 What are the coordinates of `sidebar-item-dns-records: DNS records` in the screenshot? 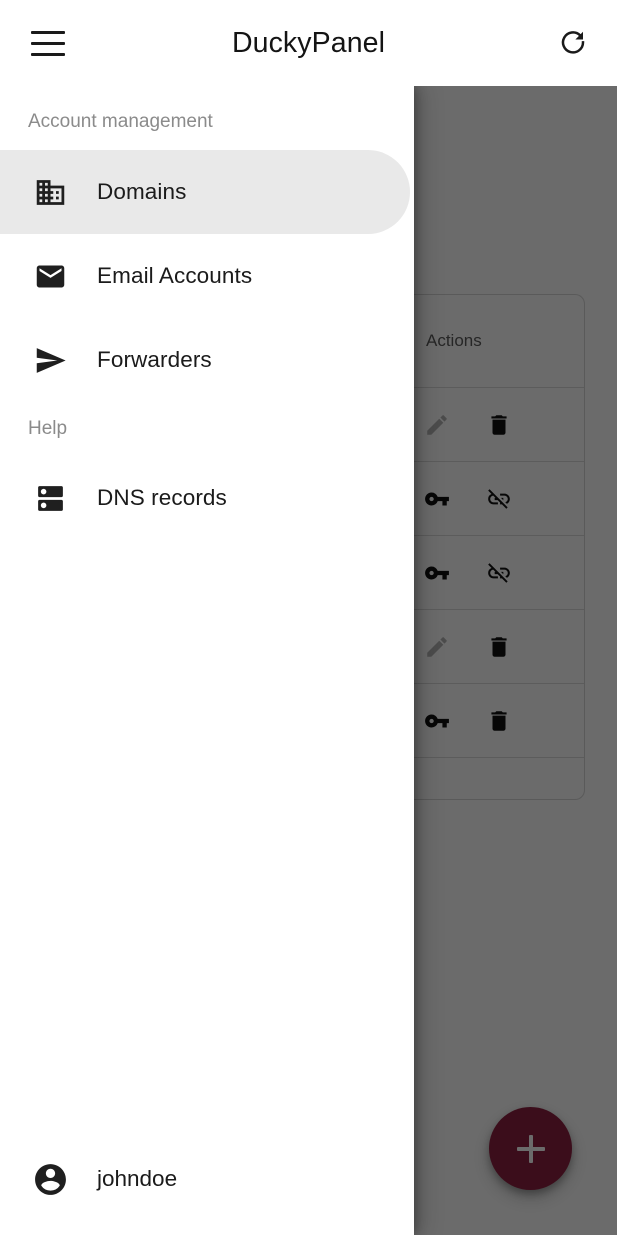 It's located at (205, 498).